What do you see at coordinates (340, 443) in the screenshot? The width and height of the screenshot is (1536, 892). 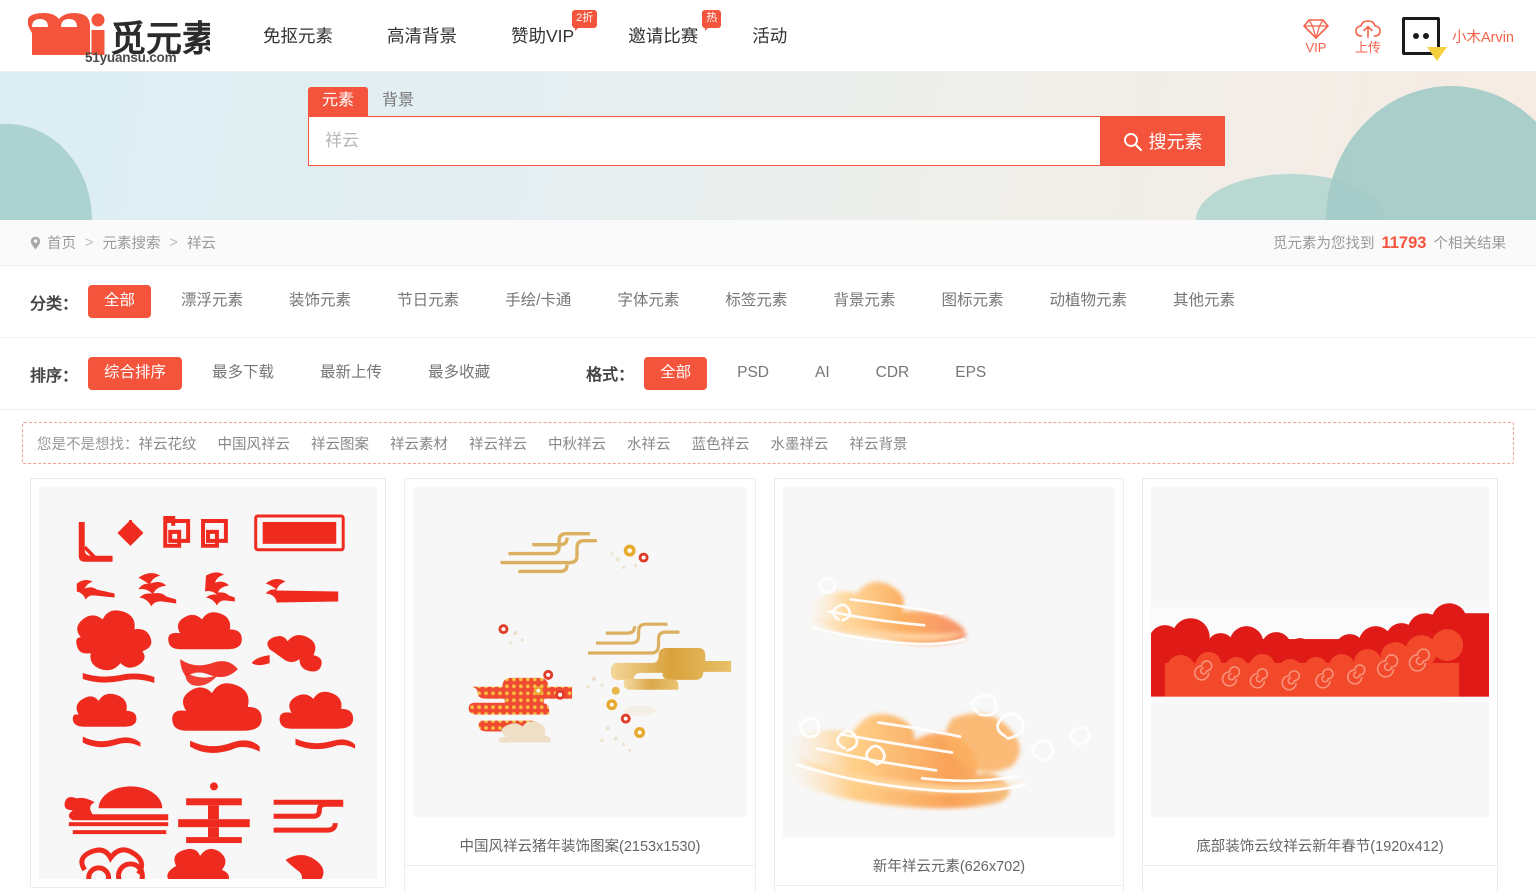 I see `suggestion-2: 祥云图案` at bounding box center [340, 443].